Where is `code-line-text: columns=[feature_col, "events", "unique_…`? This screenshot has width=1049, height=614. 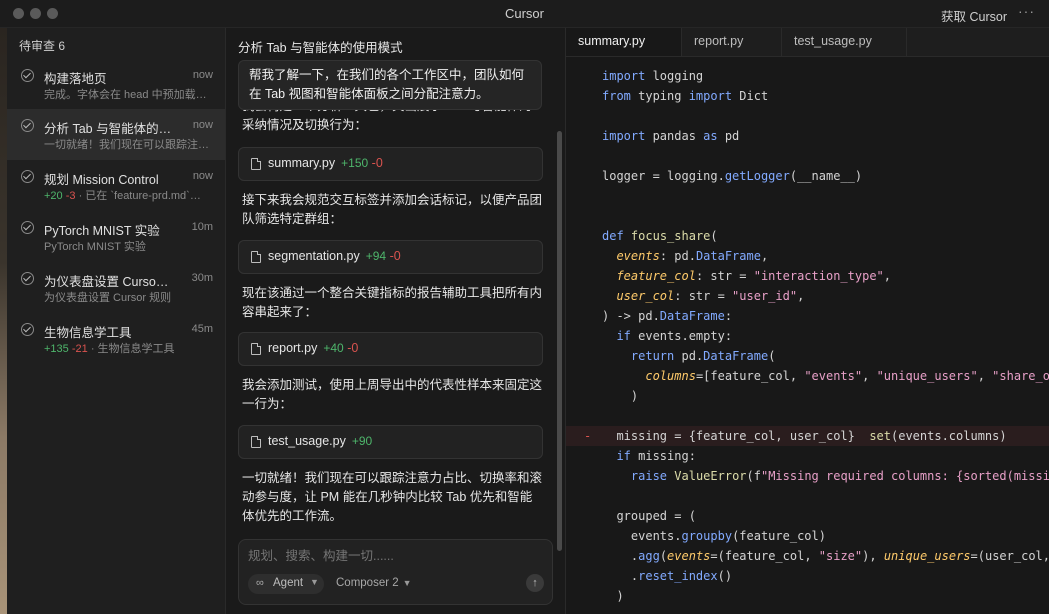 code-line-text: columns=[feature_col, "events", "unique_… is located at coordinates (847, 376).